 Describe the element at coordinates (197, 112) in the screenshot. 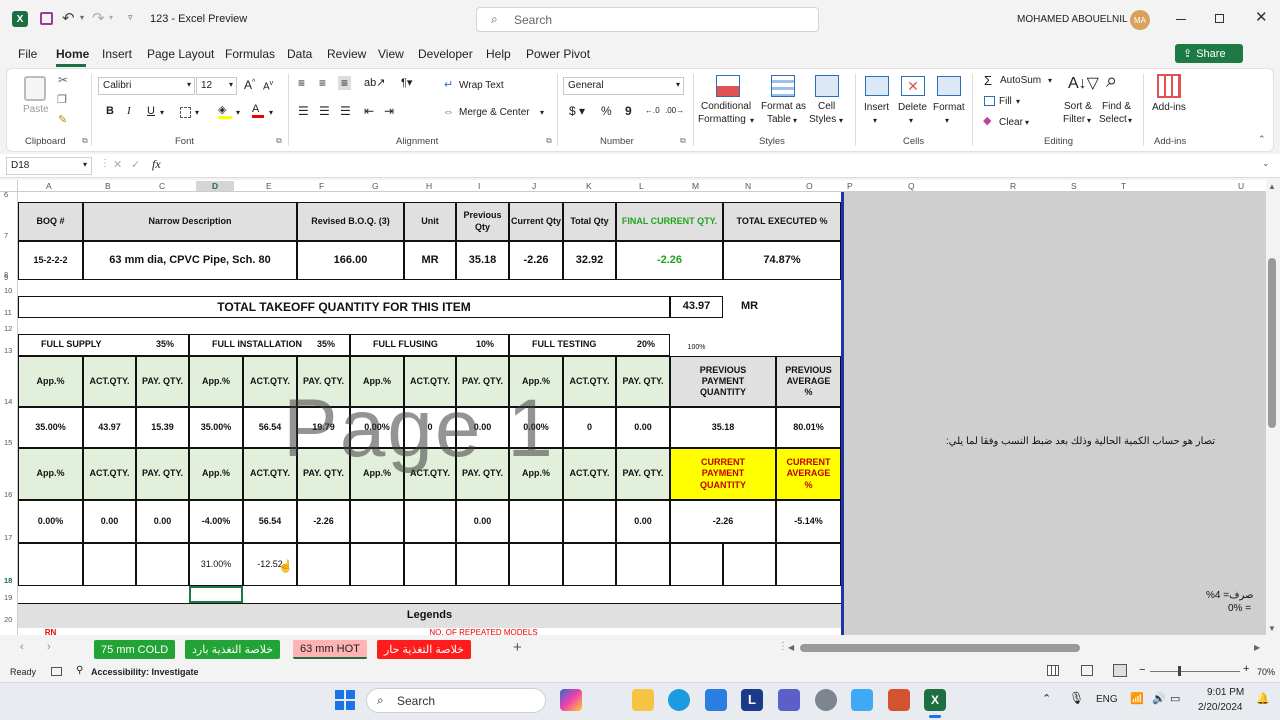

I see `borders-dropdown-icon: ▾` at that location.